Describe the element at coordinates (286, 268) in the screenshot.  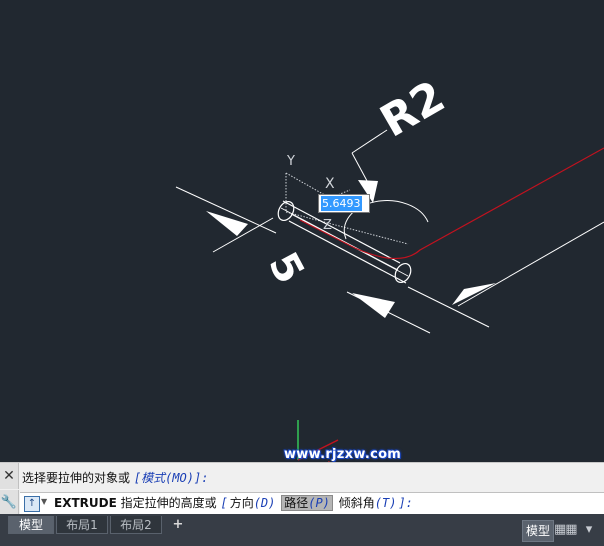
I see `dimension-text-length: 5` at that location.